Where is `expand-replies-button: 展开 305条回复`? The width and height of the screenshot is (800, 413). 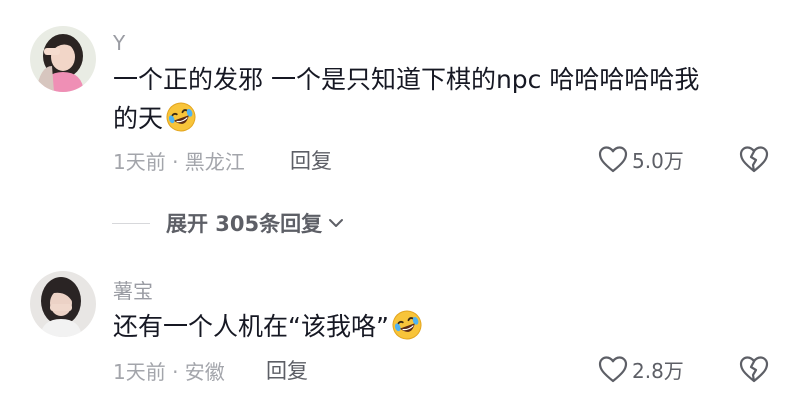
expand-replies-button: 展开 305条回复 is located at coordinates (228, 223).